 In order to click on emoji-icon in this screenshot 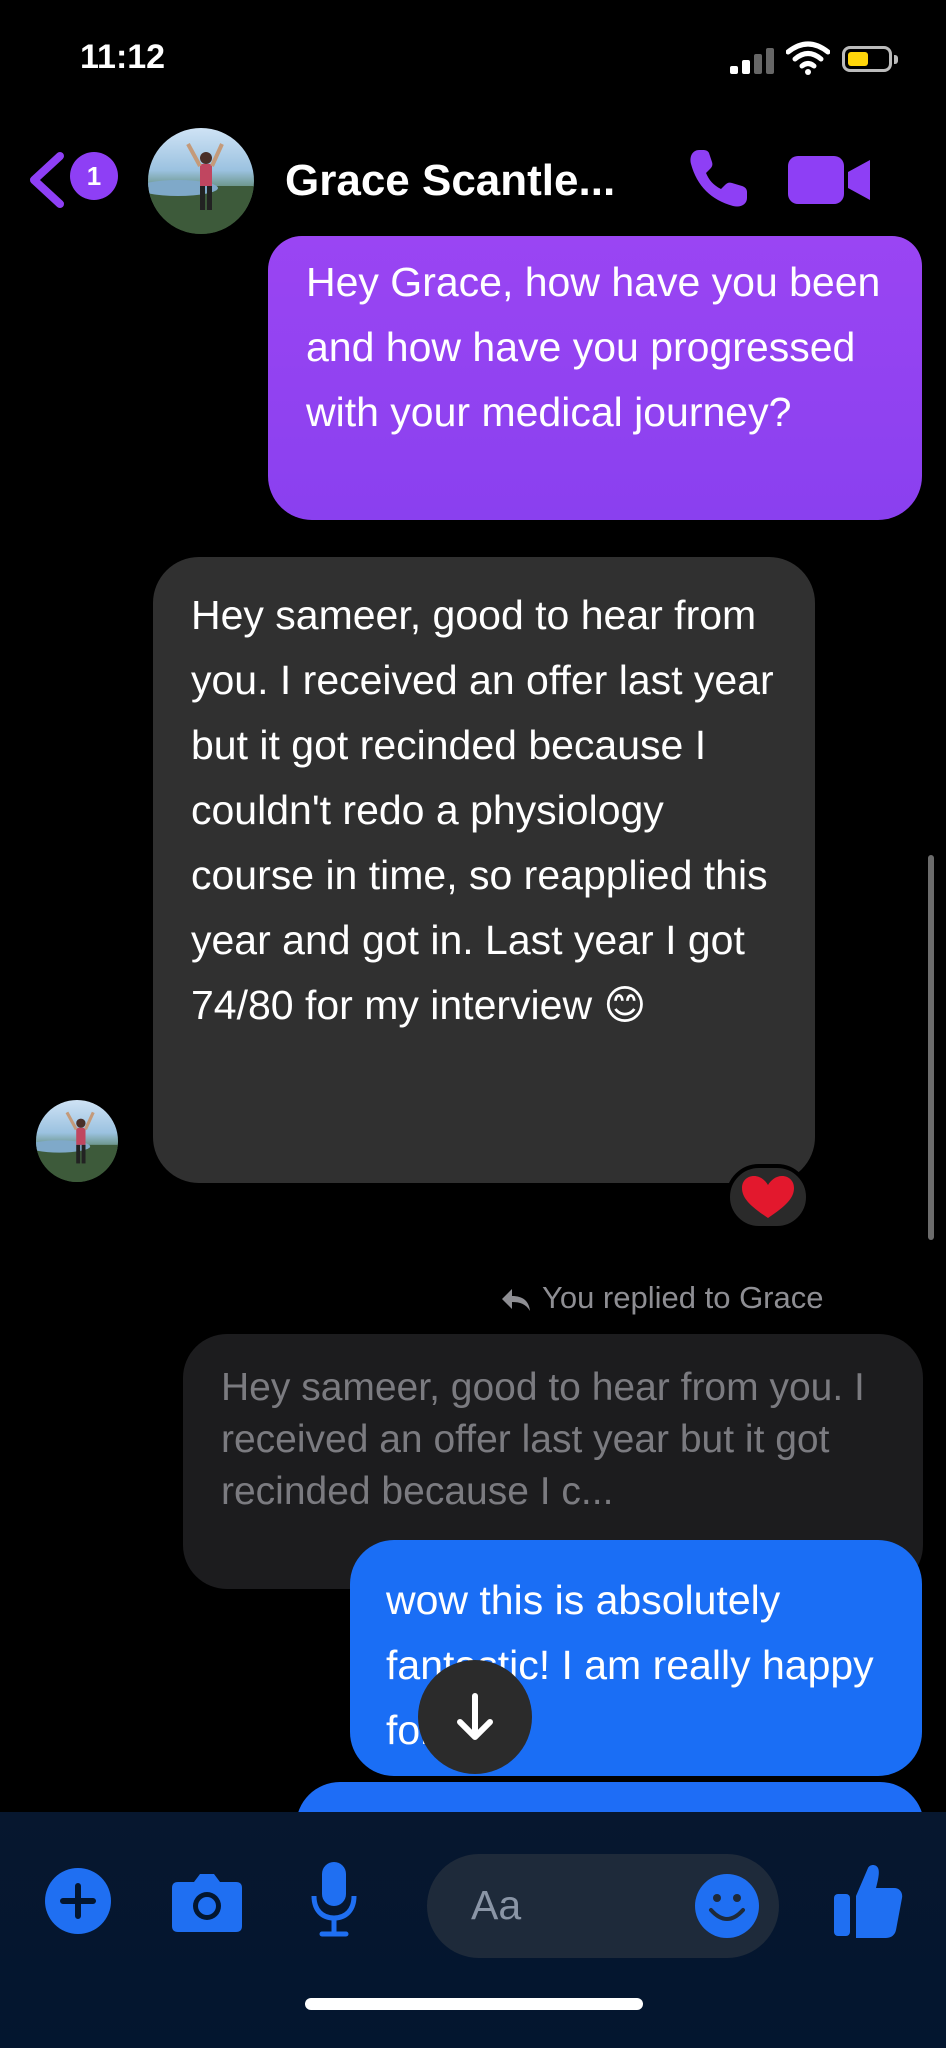, I will do `click(727, 1906)`.